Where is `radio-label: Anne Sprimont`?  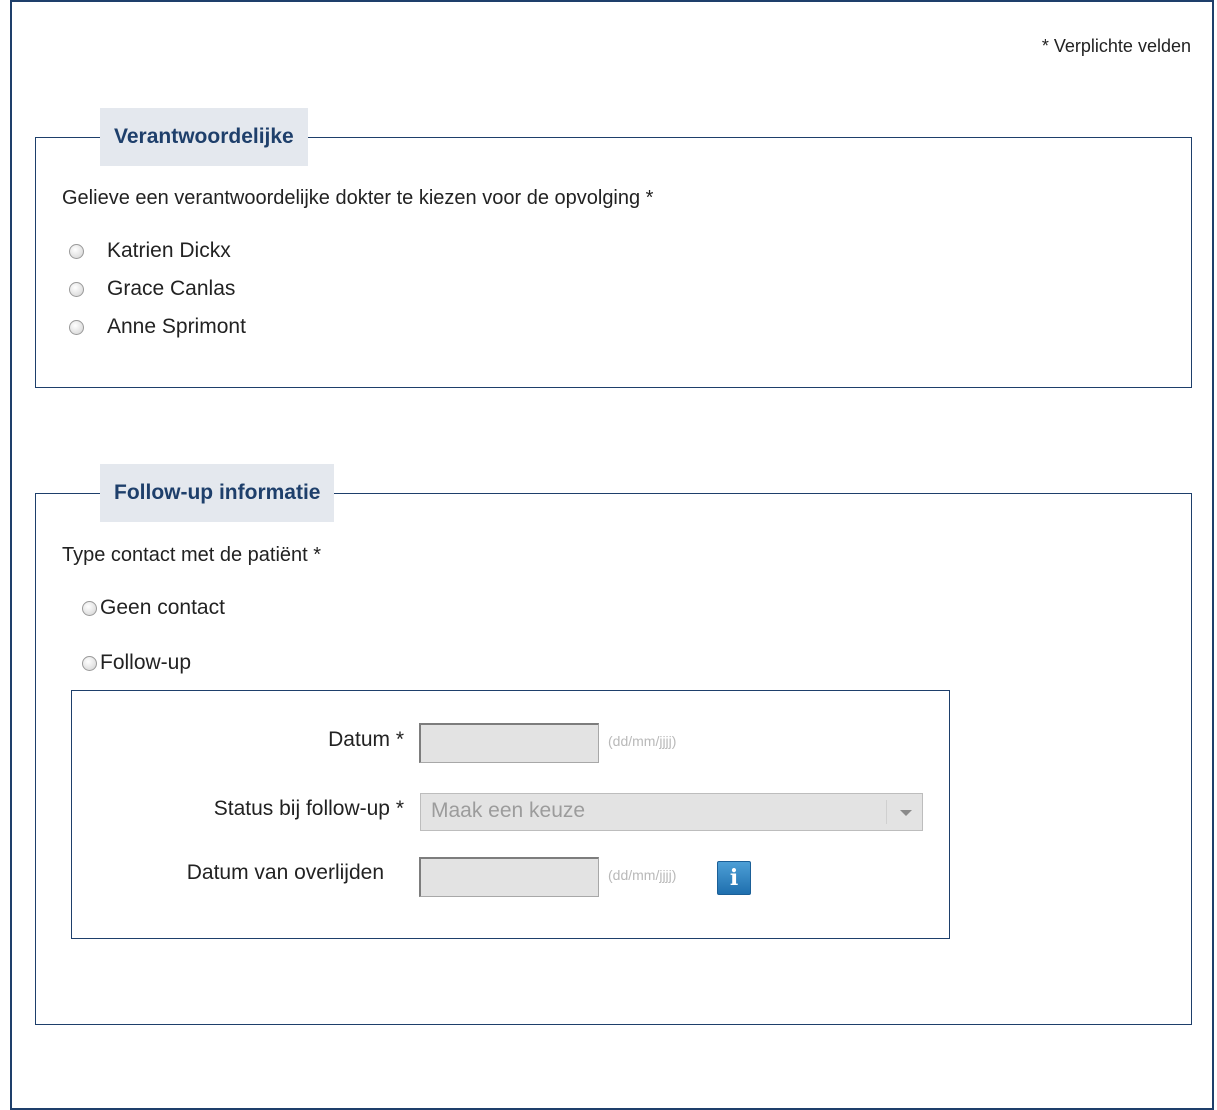 radio-label: Anne Sprimont is located at coordinates (176, 326).